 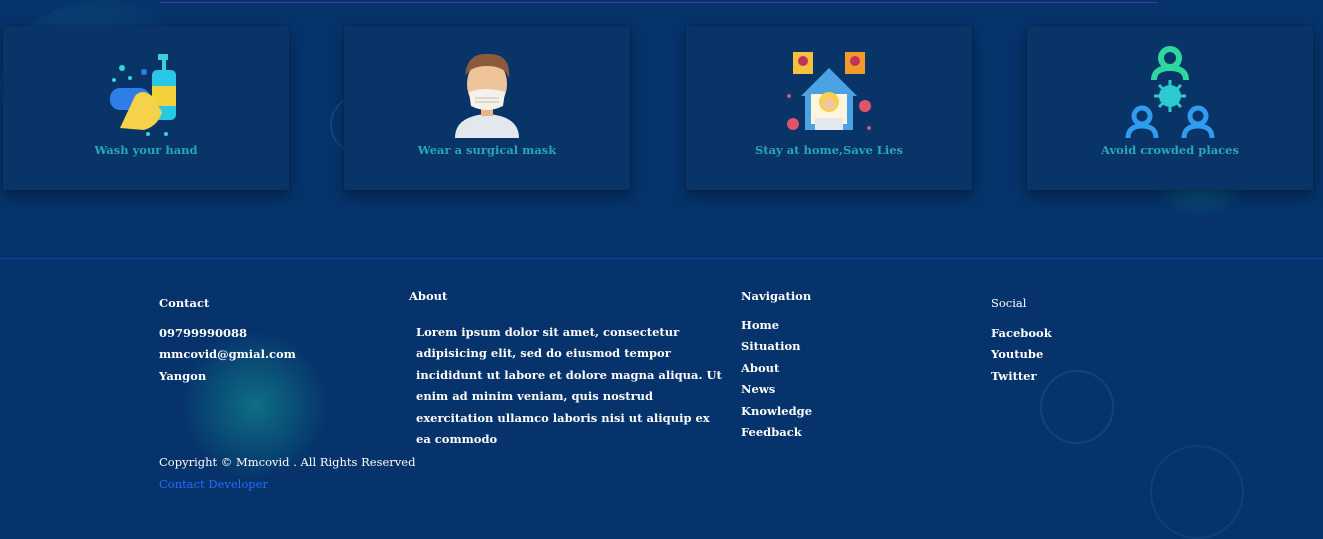 What do you see at coordinates (1021, 334) in the screenshot?
I see `social-link-facebook: Facebook` at bounding box center [1021, 334].